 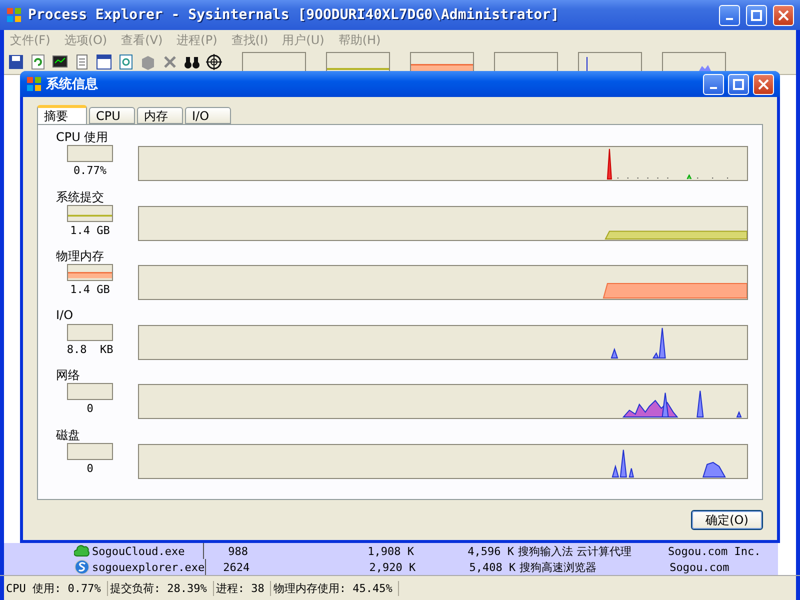 What do you see at coordinates (65, 316) in the screenshot?
I see `graph-label: I/O` at bounding box center [65, 316].